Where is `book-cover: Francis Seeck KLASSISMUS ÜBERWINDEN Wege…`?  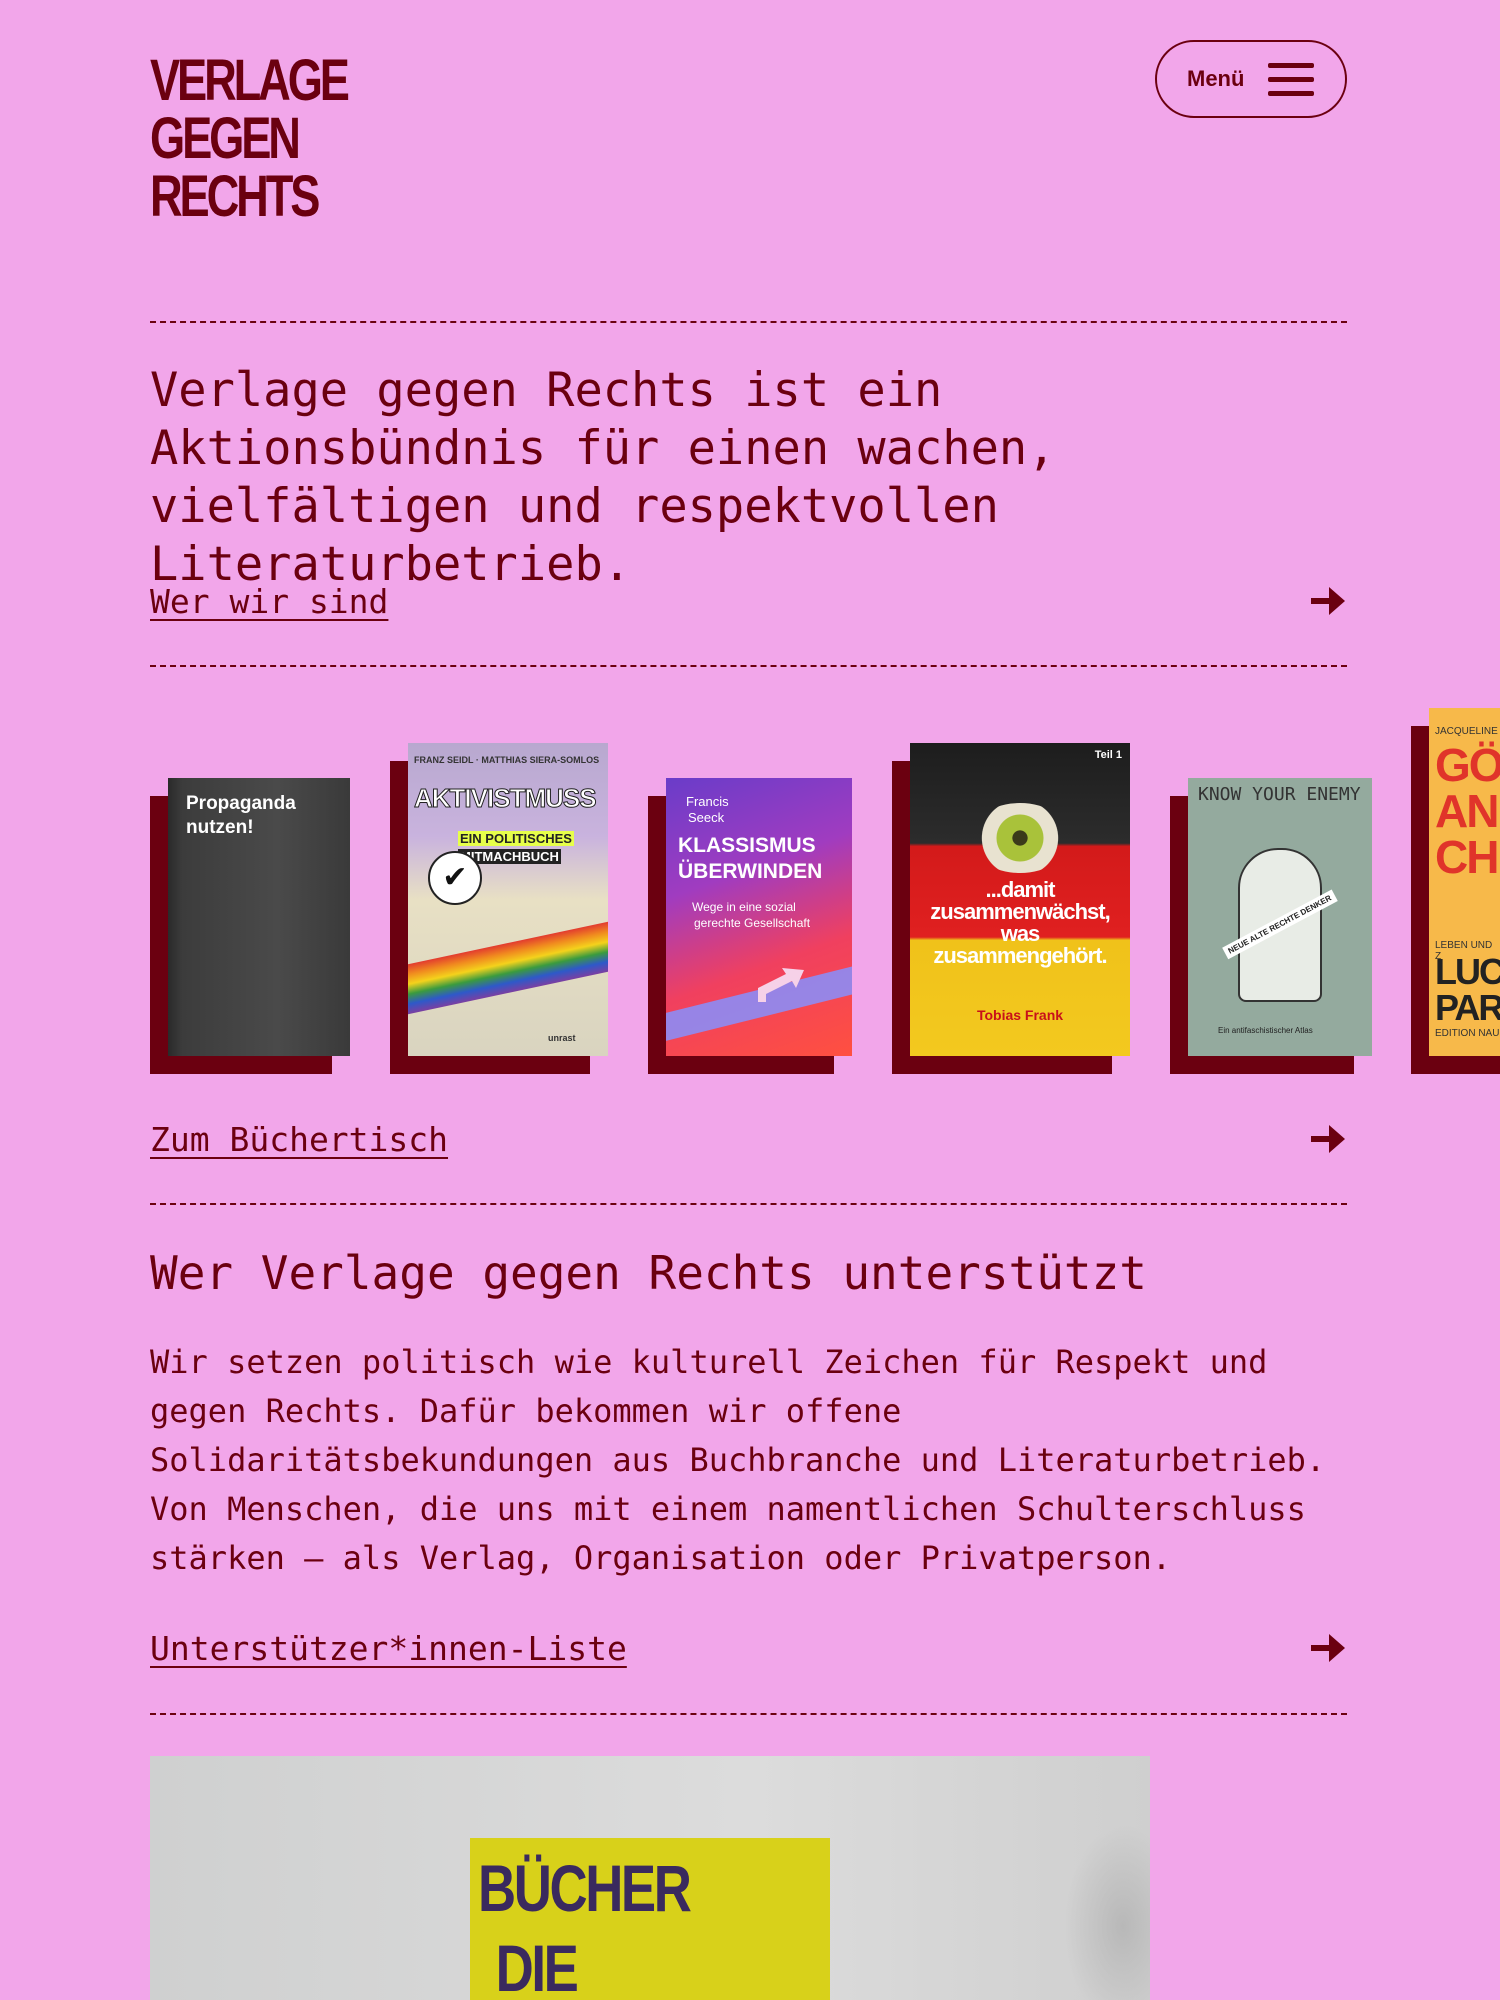 book-cover: Francis Seeck KLASSISMUS ÜBERWINDEN Wege… is located at coordinates (759, 917).